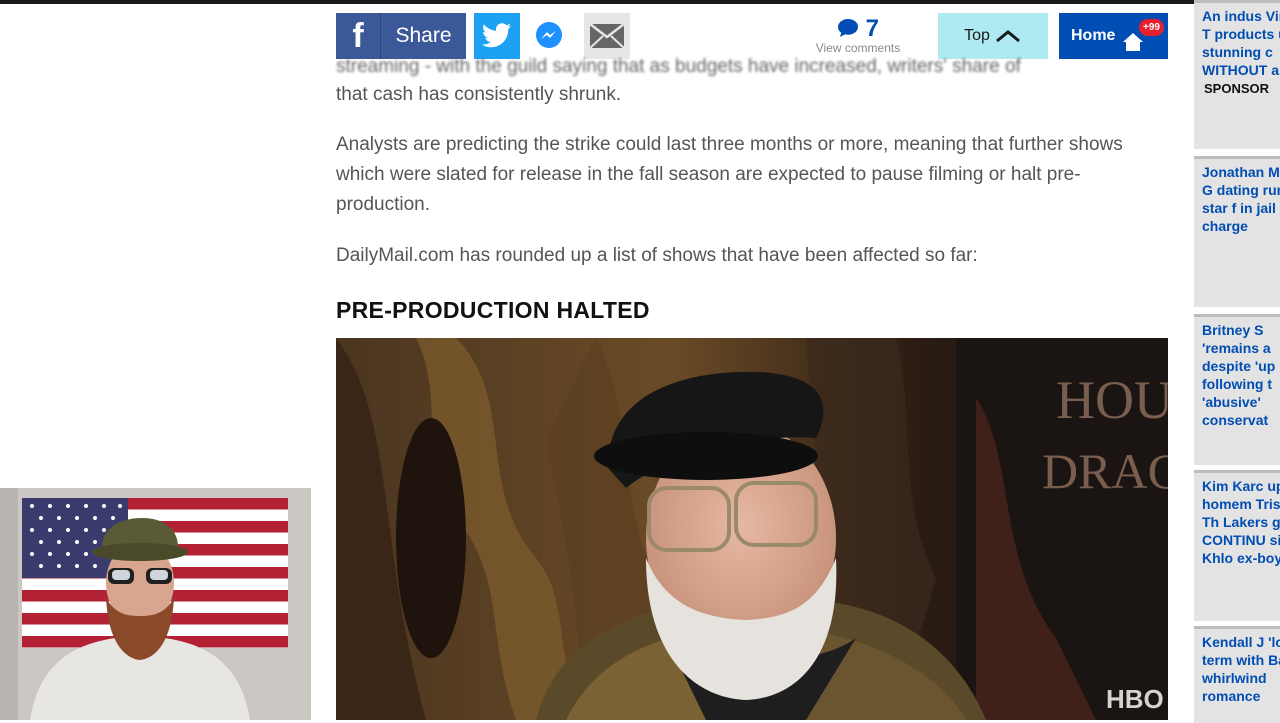  What do you see at coordinates (640, 2) in the screenshot?
I see `top-border` at bounding box center [640, 2].